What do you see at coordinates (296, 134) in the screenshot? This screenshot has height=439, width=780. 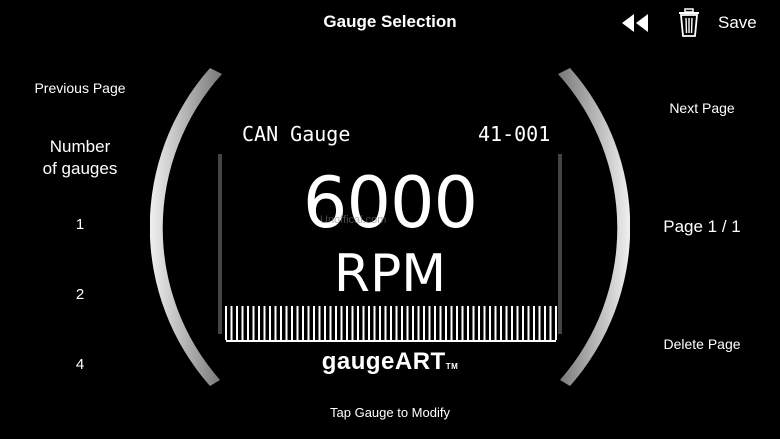 I see `gauge-name: CAN Gauge` at bounding box center [296, 134].